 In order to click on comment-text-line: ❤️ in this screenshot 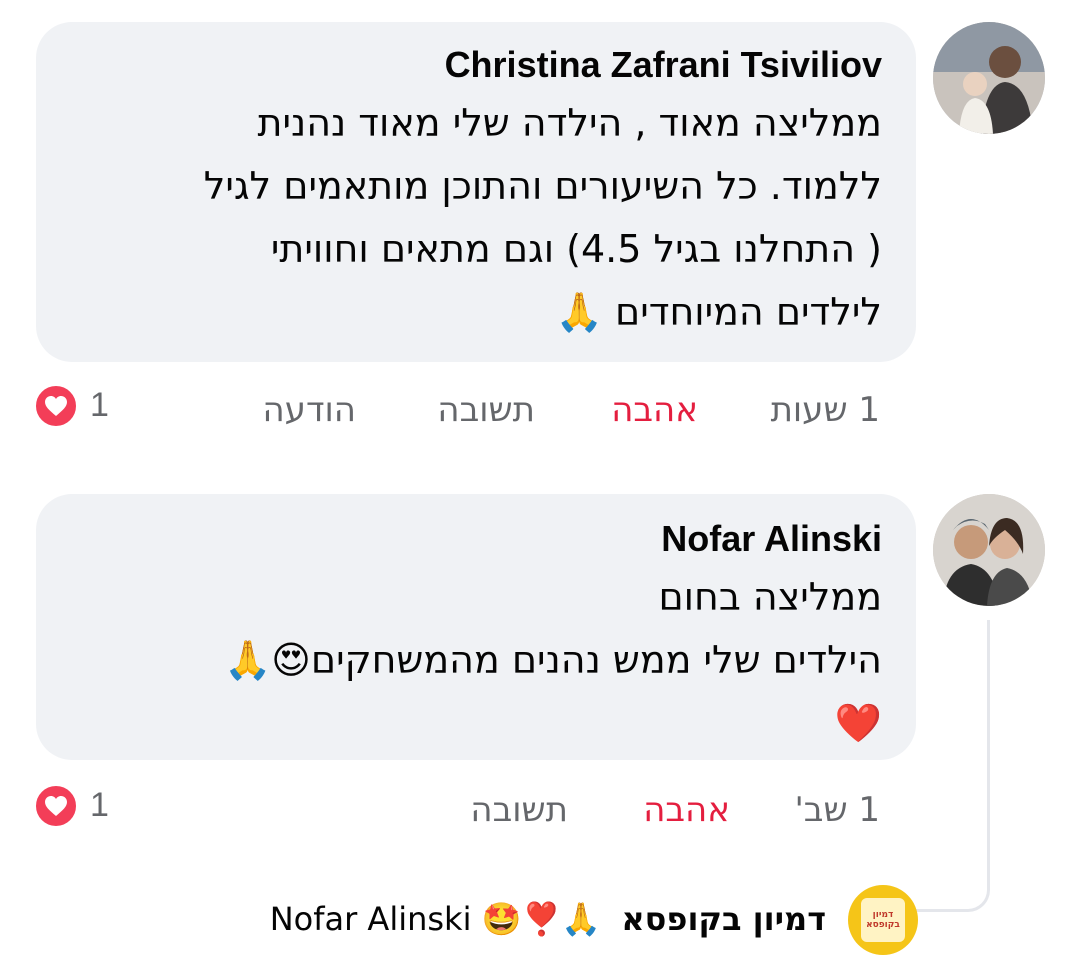, I will do `click(858, 723)`.